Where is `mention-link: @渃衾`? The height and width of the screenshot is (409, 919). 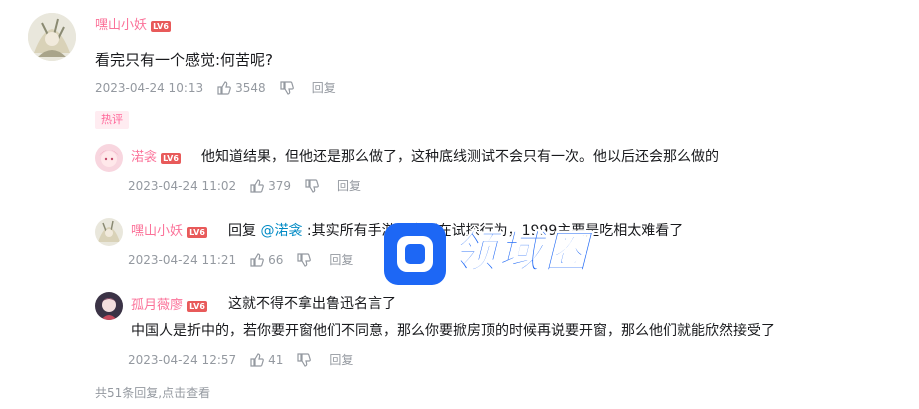
mention-link: @渃衾 is located at coordinates (281, 231).